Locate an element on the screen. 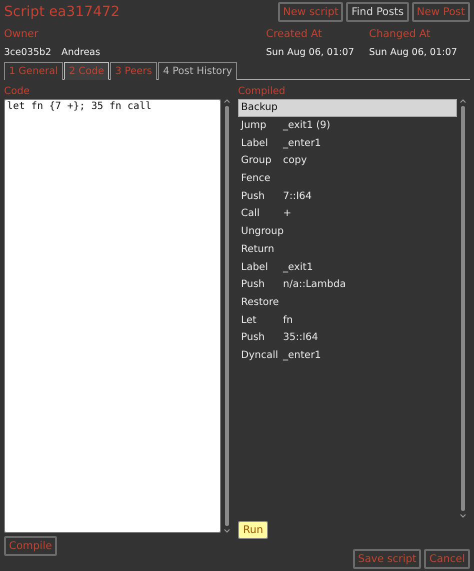  info-value: 3ce035b2 is located at coordinates (28, 52).